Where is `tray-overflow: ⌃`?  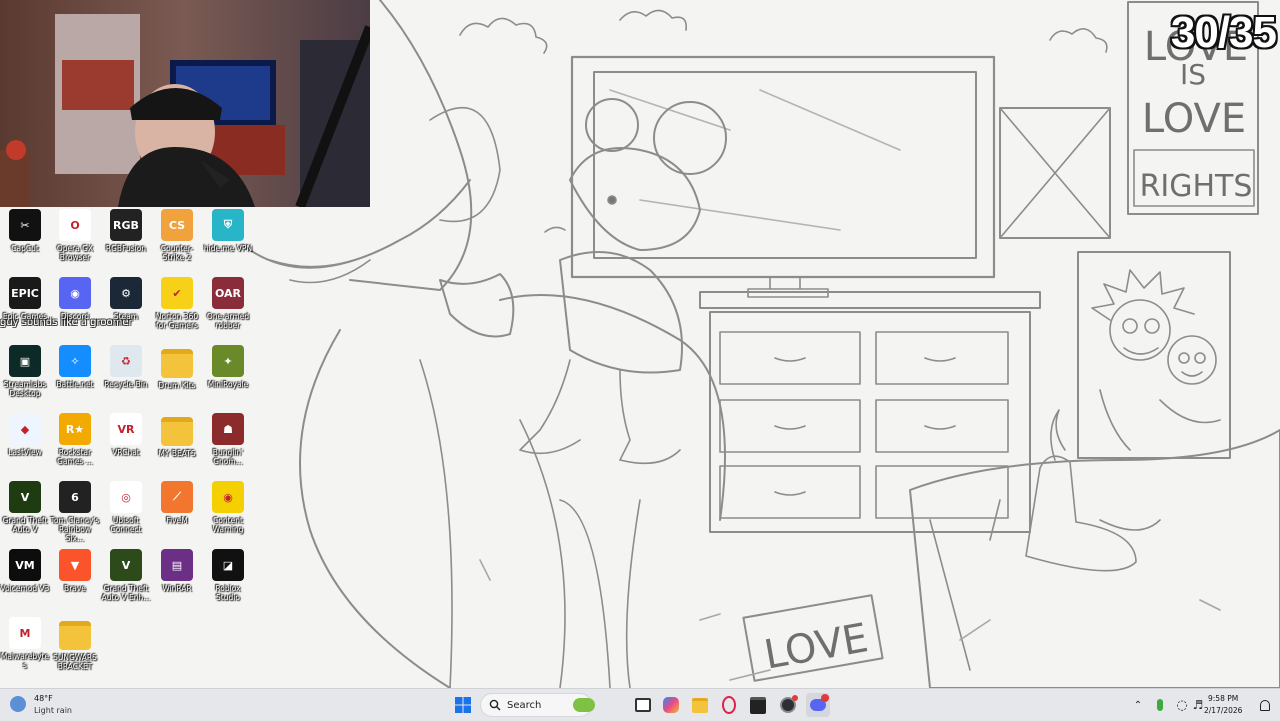
tray-overflow: ⌃ is located at coordinates (1138, 705).